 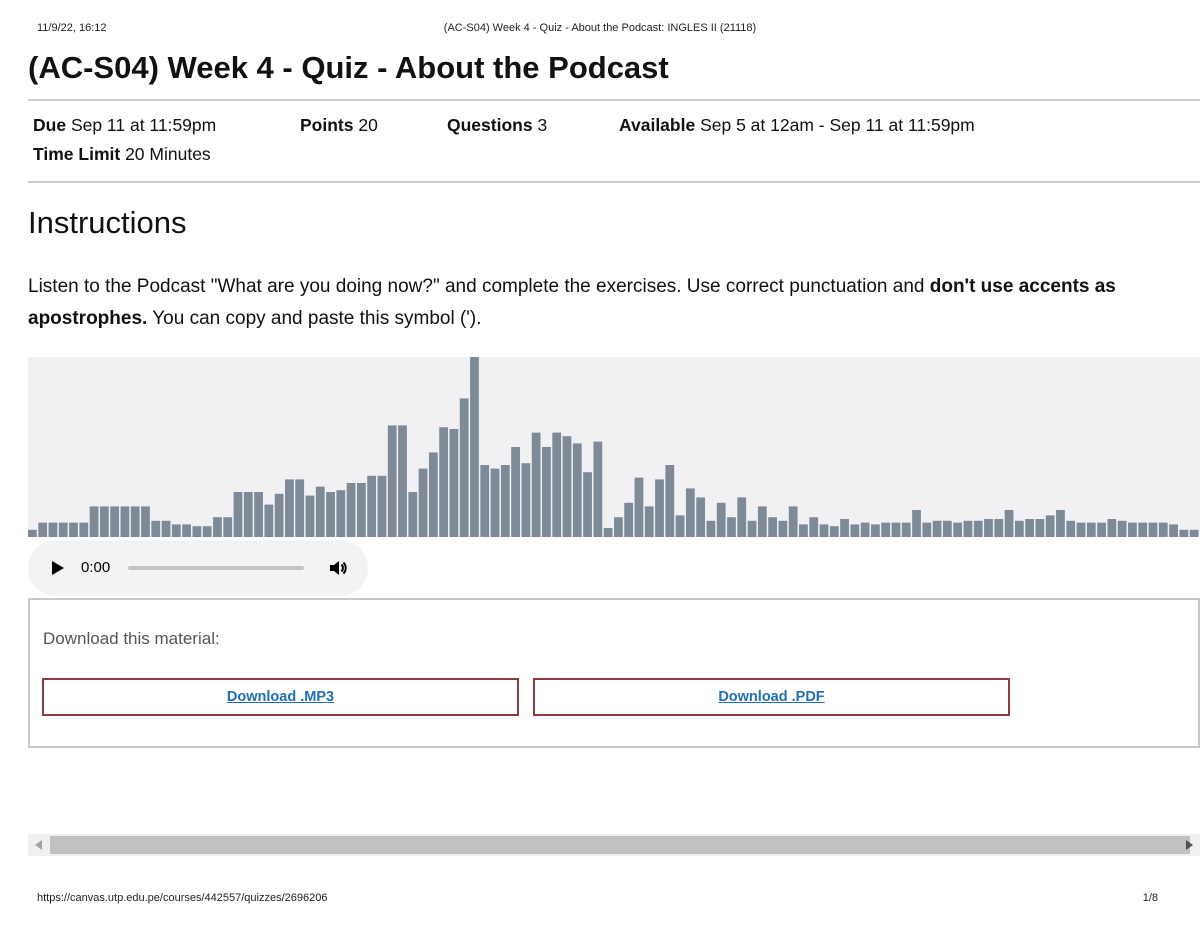 I want to click on due-label: Due, so click(x=50, y=125).